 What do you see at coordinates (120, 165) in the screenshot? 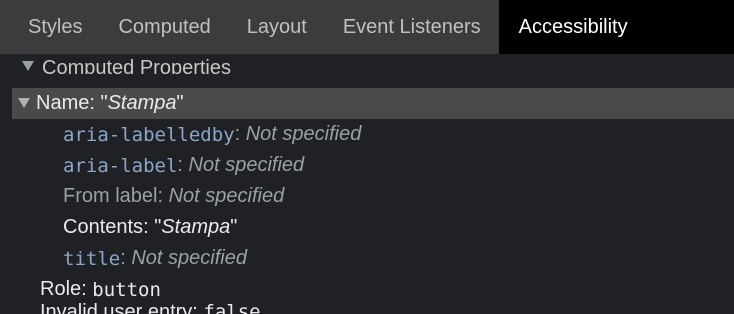
I see `property-key: aria-label` at bounding box center [120, 165].